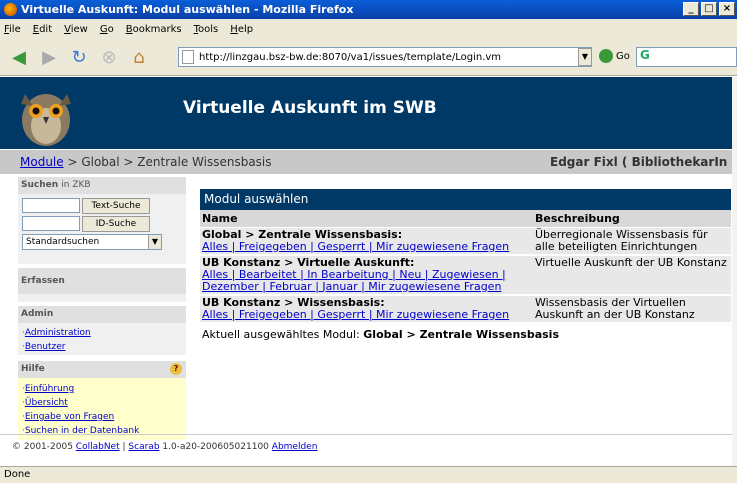 The width and height of the screenshot is (737, 483). I want to click on help-introduction-link: Einführung, so click(49, 389).